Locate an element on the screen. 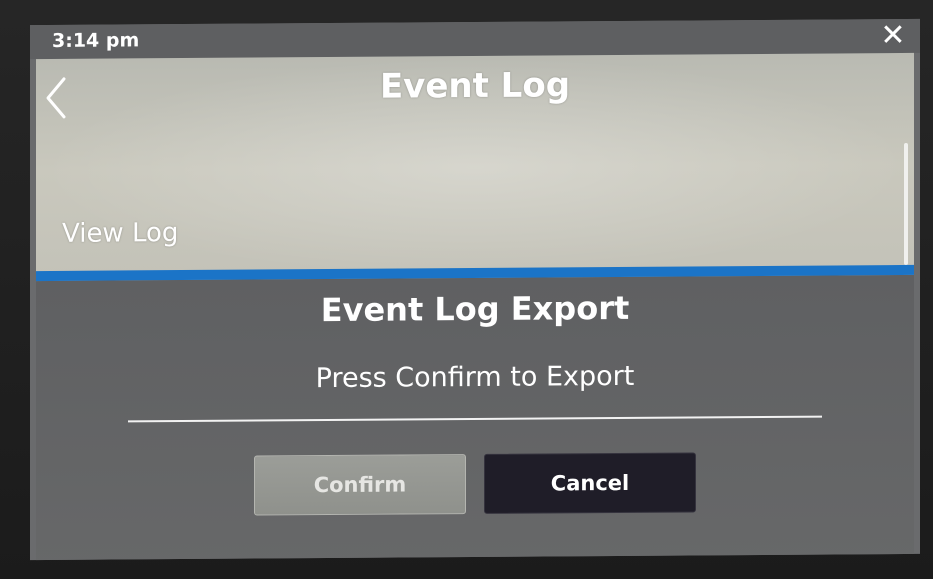  cancel-button: Cancel is located at coordinates (590, 483).